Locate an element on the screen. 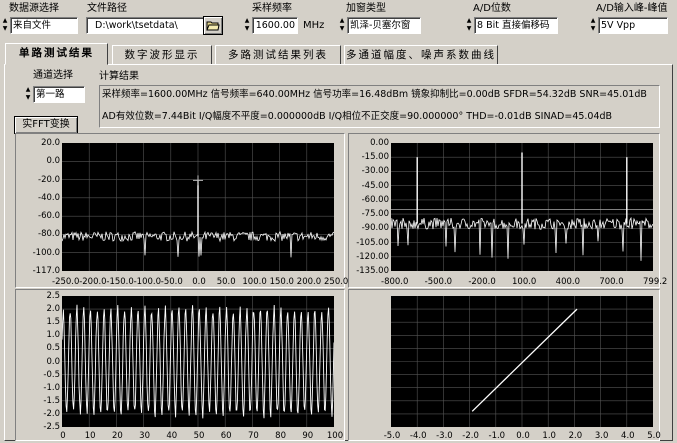 The width and height of the screenshot is (677, 443). tick-label: 150.0 is located at coordinates (281, 282).